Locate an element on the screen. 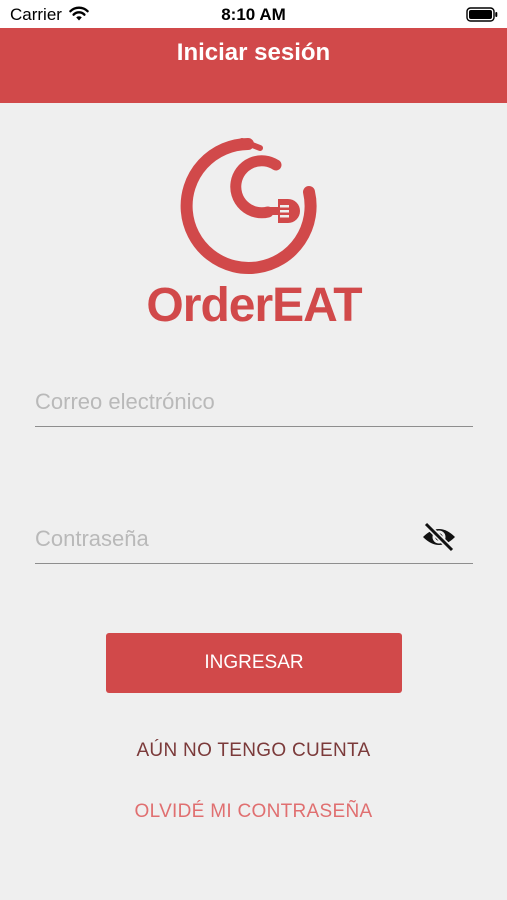 Image resolution: width=507 pixels, height=900 pixels. page-title: Iniciar sesión is located at coordinates (253, 52).